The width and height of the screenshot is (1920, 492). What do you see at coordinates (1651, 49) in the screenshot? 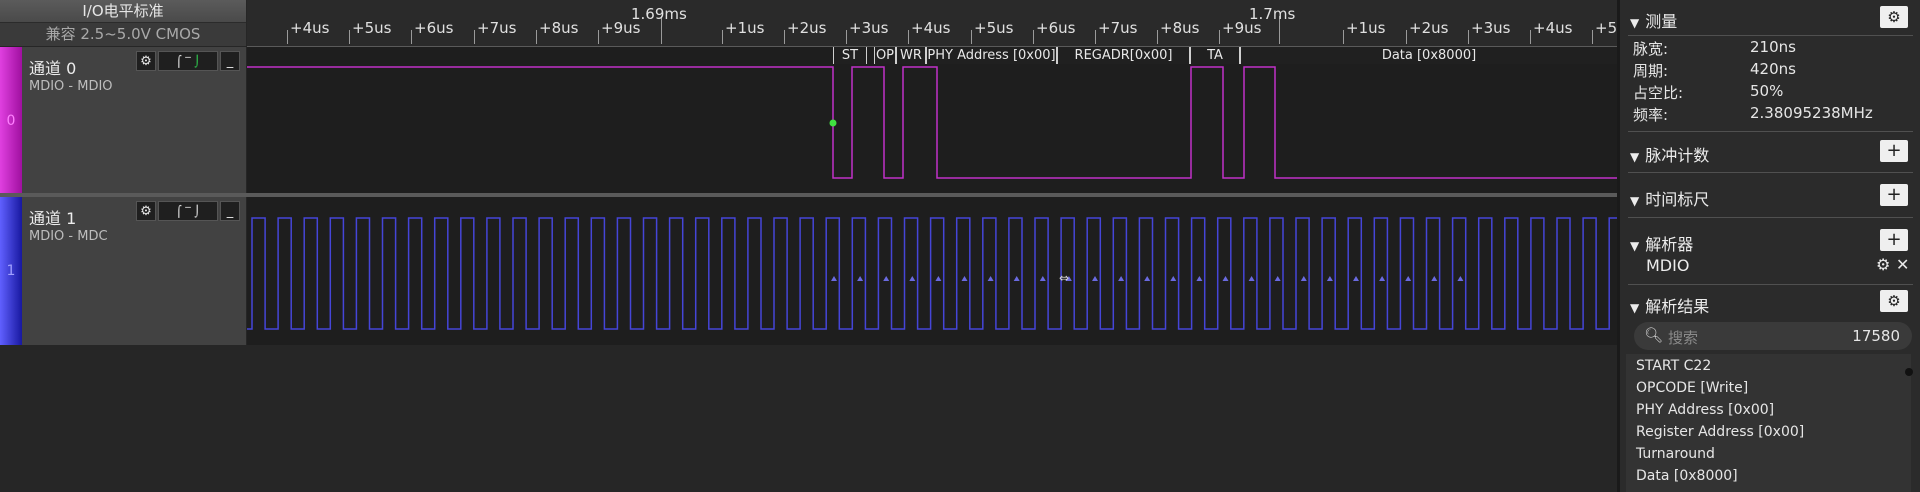
I see `measure-label: 脉宽:` at bounding box center [1651, 49].